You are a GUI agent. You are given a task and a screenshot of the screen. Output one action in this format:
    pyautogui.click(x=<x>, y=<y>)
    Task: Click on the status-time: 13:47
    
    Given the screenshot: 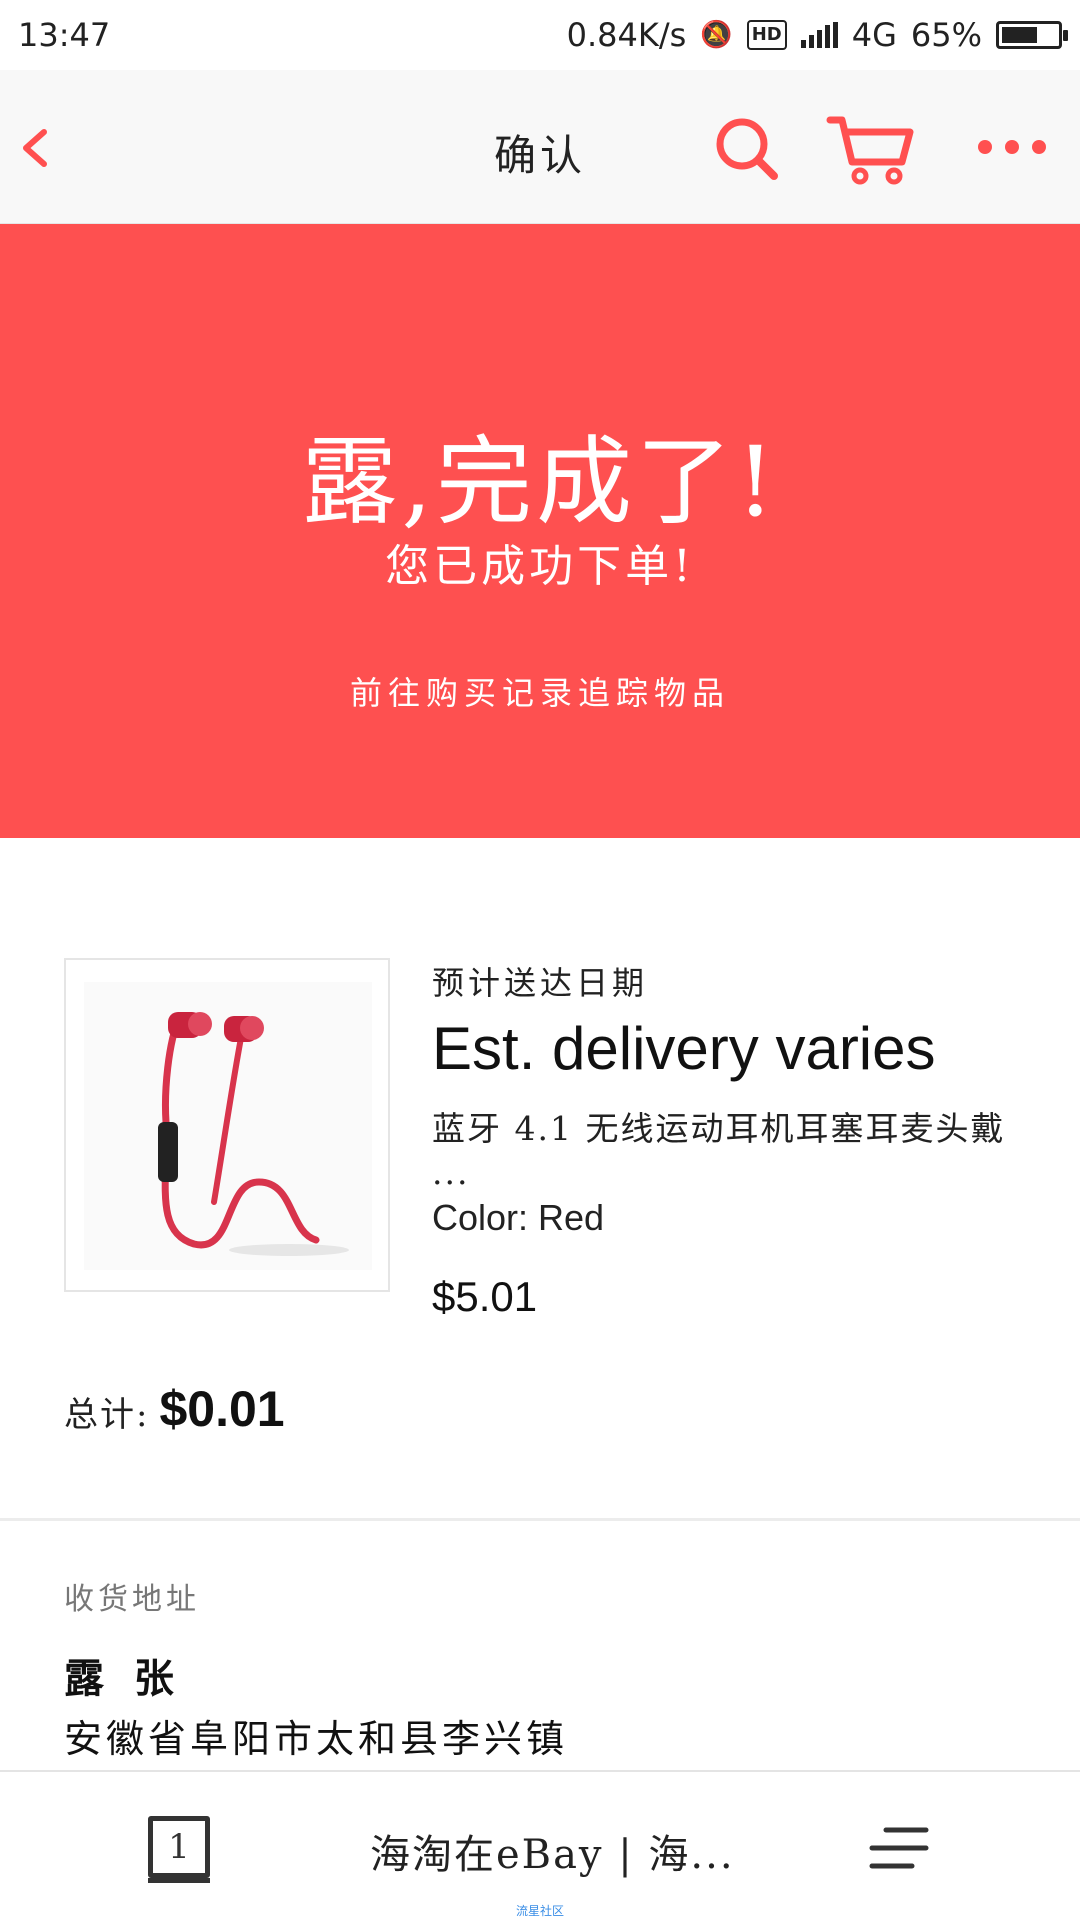 What is the action you would take?
    pyautogui.click(x=64, y=35)
    